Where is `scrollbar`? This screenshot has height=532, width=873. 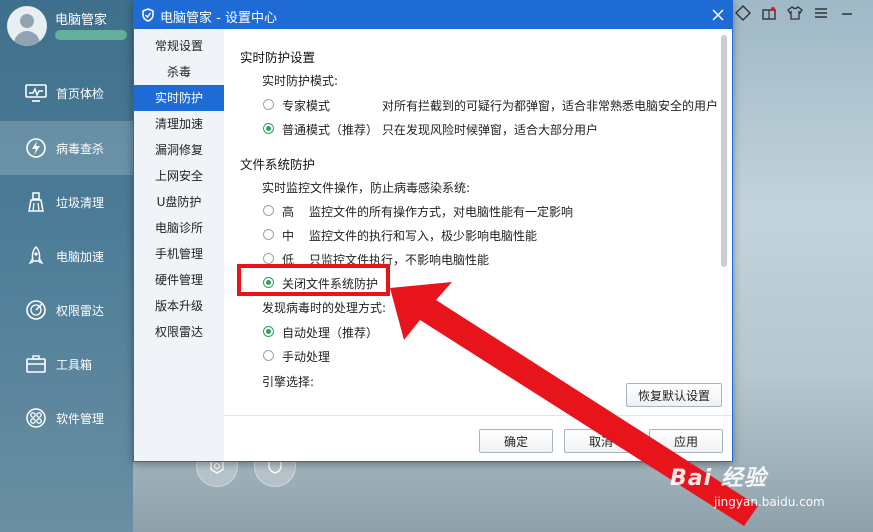
scrollbar is located at coordinates (724, 151).